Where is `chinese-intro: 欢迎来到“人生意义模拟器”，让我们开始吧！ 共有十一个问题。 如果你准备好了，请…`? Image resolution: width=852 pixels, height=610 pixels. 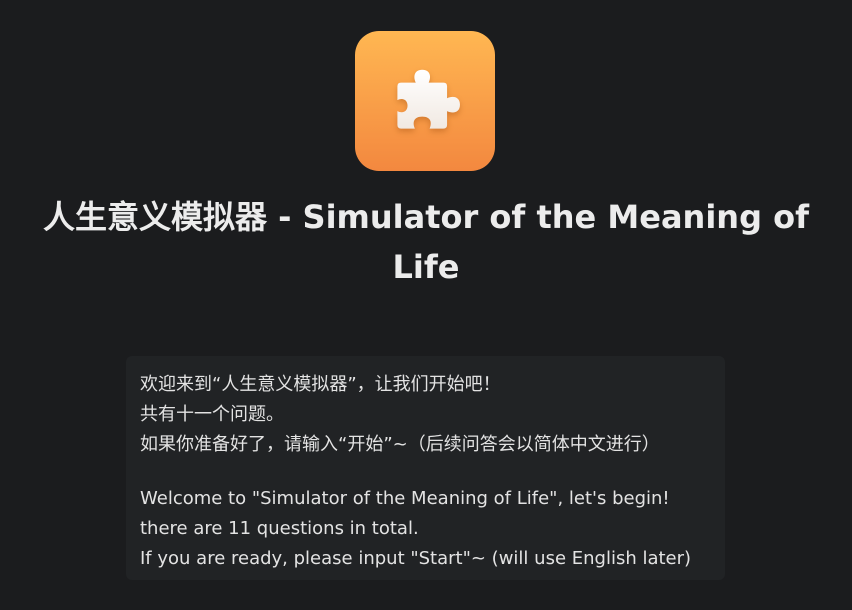
chinese-intro: 欢迎来到“人生意义模拟器”，让我们开始吧！ 共有十一个问题。 如果你准备好了，请… is located at coordinates (425, 415).